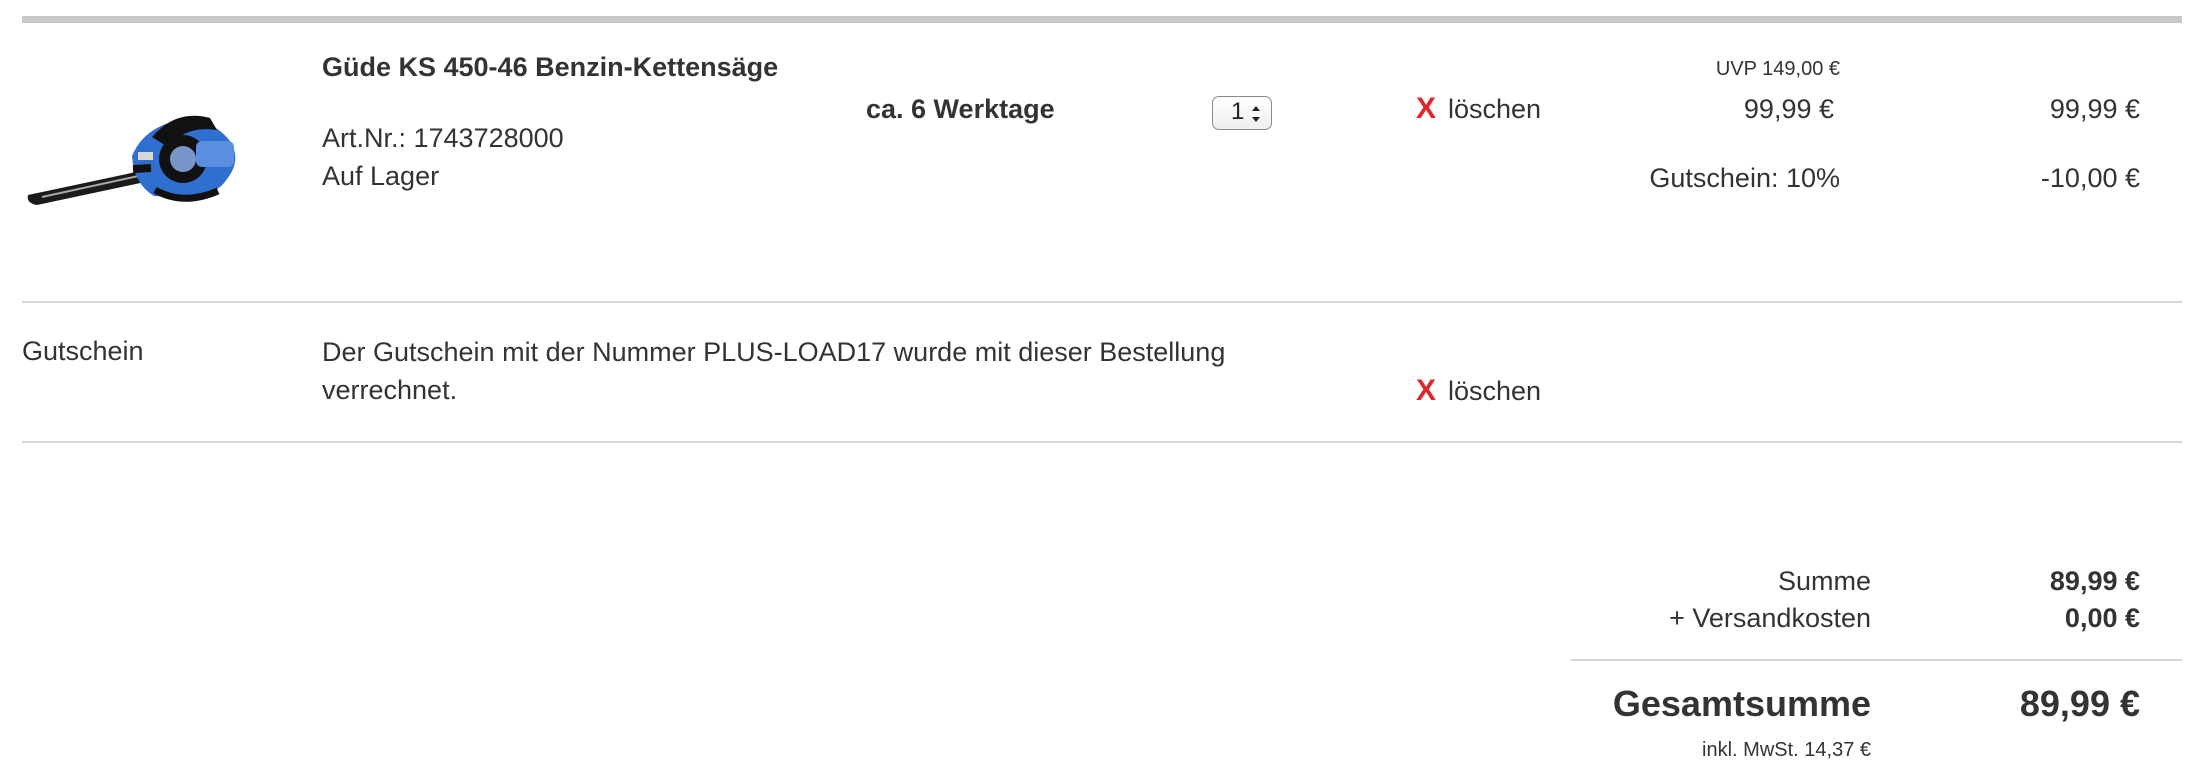  What do you see at coordinates (2102, 618) in the screenshot?
I see `shipping-value: 0,00 €` at bounding box center [2102, 618].